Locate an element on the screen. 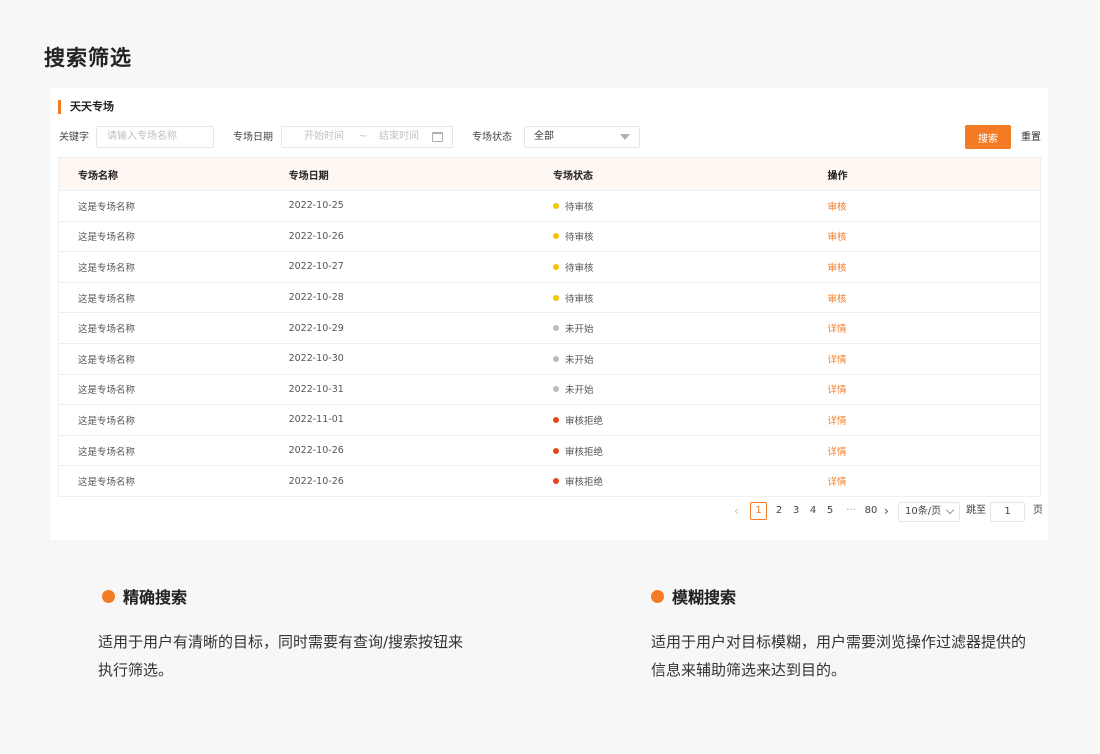 The image size is (1100, 754). calendar-icon is located at coordinates (437, 137).